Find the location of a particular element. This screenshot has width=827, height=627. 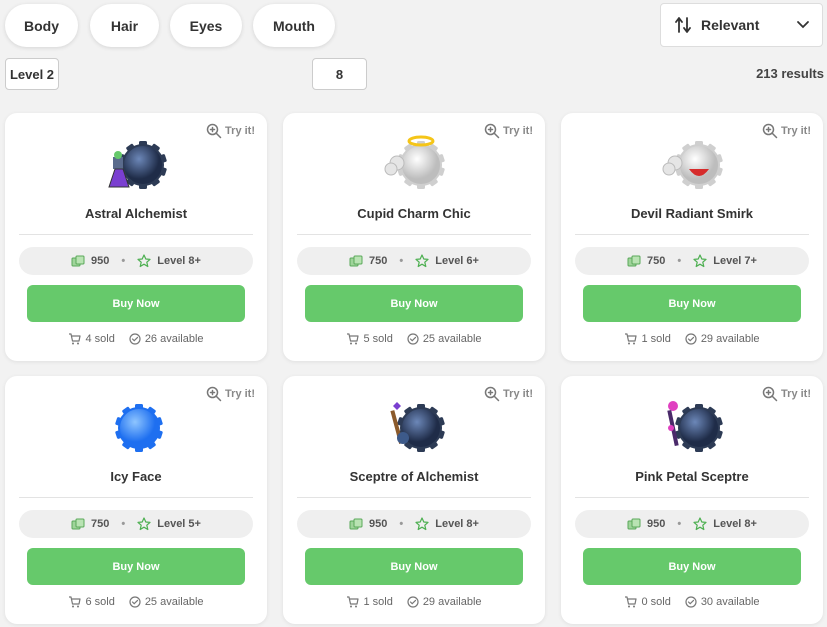

item-title: Cupid Charm Chic is located at coordinates (414, 213).